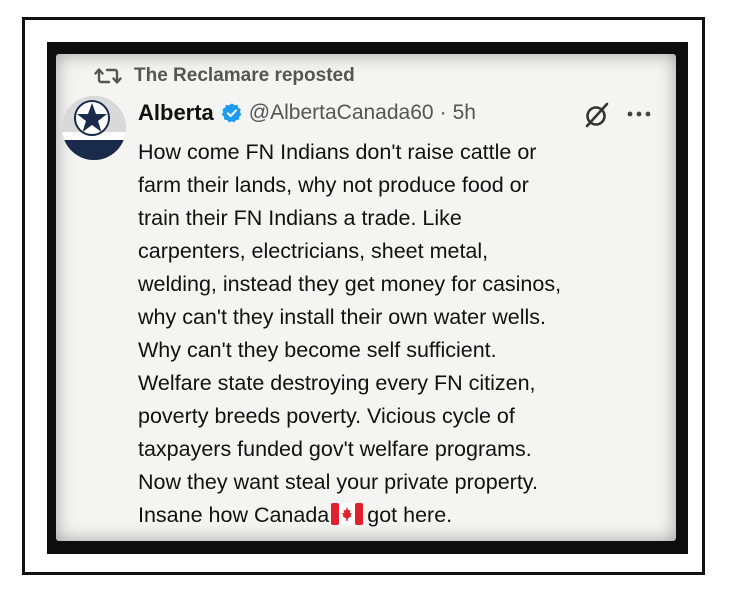 This screenshot has width=737, height=596. I want to click on timestamp: 5h, so click(464, 113).